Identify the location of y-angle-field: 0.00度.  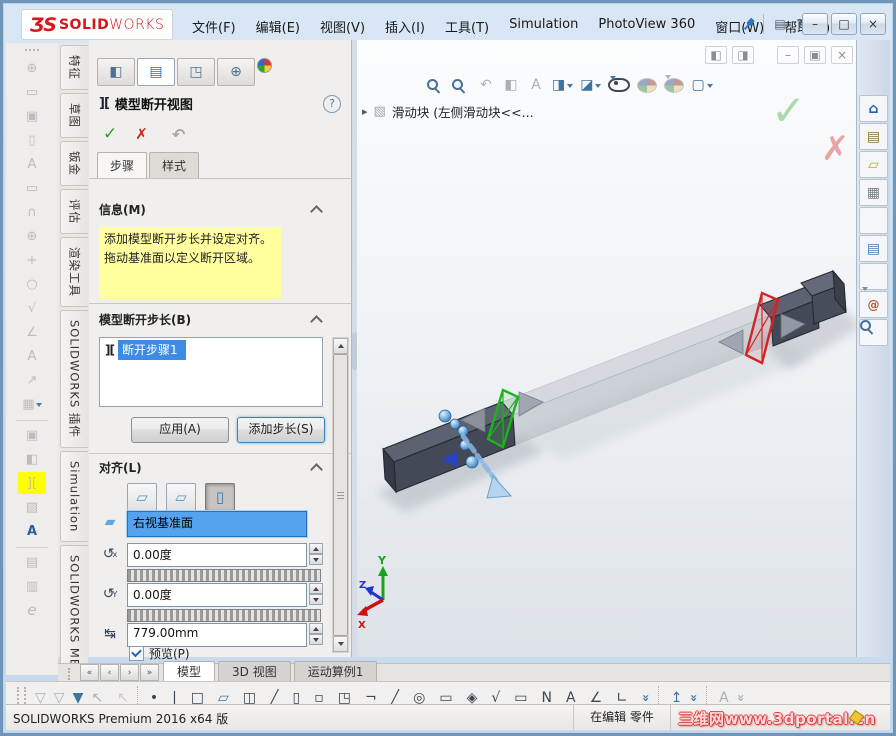
(217, 595).